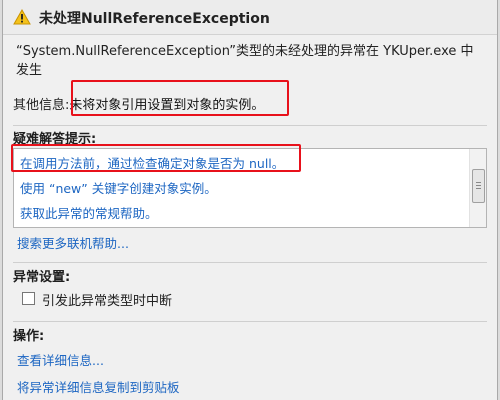 This screenshot has width=500, height=400. What do you see at coordinates (42, 277) in the screenshot?
I see `exception-settings-title: 异常设置:` at bounding box center [42, 277].